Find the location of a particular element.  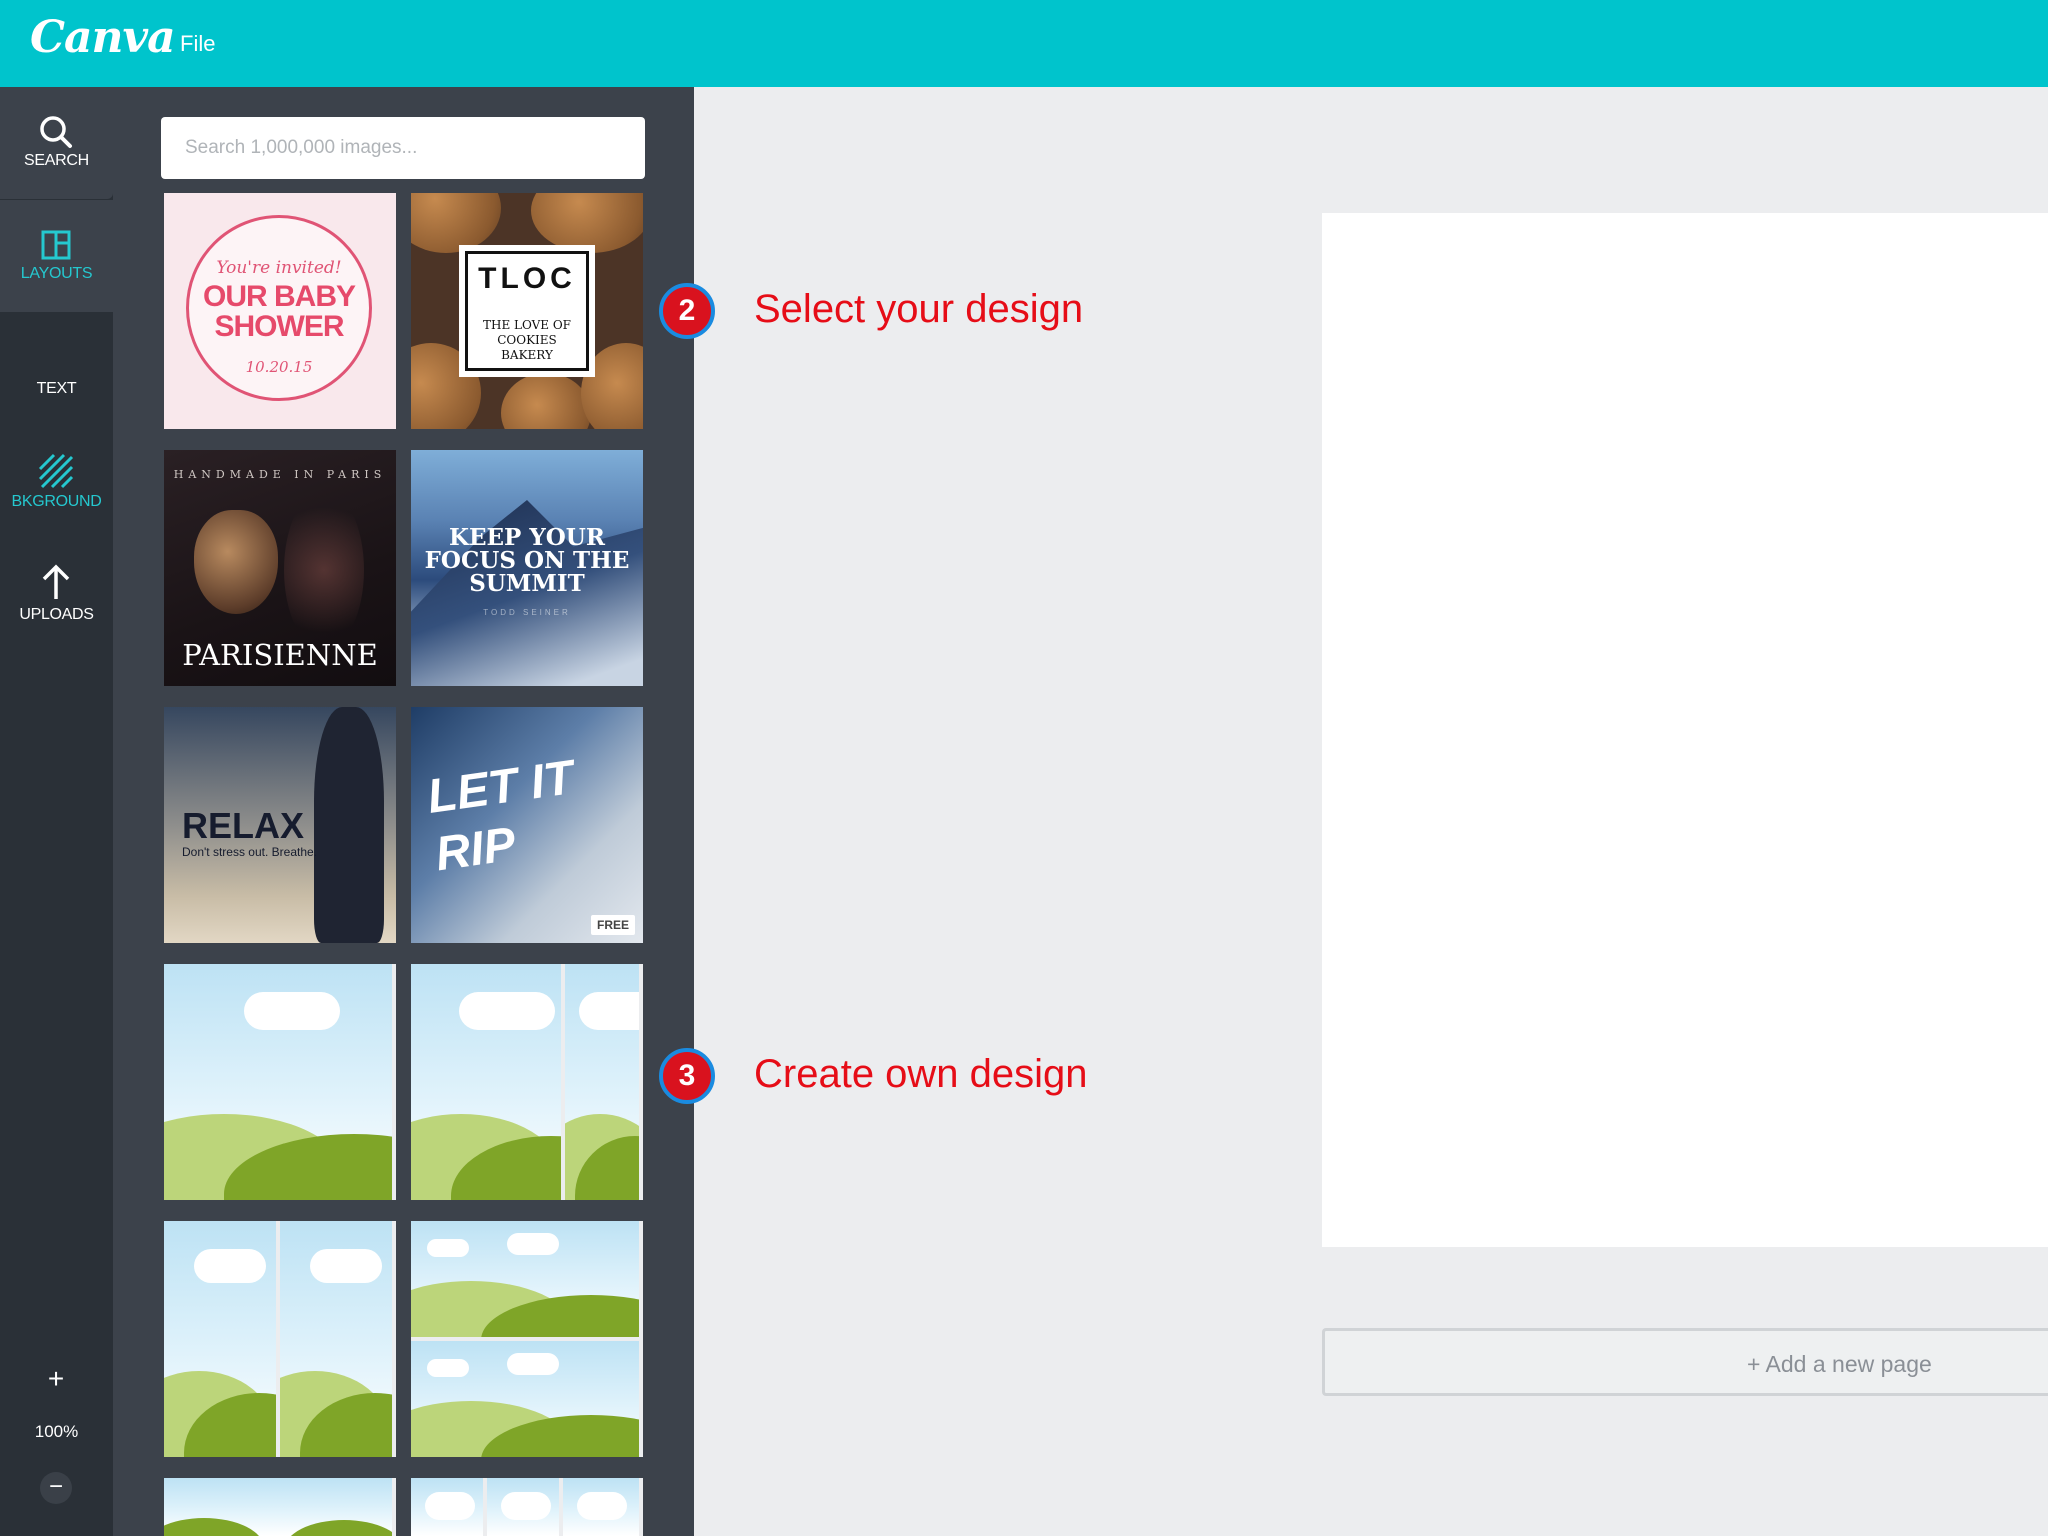

rail-text-label: TEXT is located at coordinates (56, 388).